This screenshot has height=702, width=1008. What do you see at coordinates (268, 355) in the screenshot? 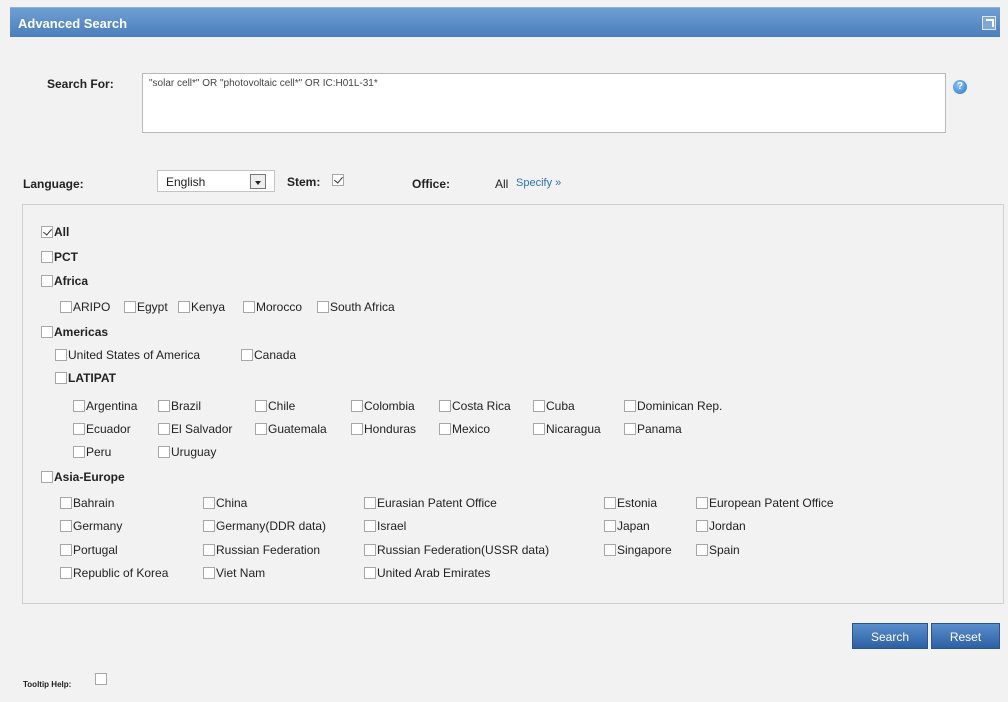
I see `office-checkbox-canada: Canada` at bounding box center [268, 355].